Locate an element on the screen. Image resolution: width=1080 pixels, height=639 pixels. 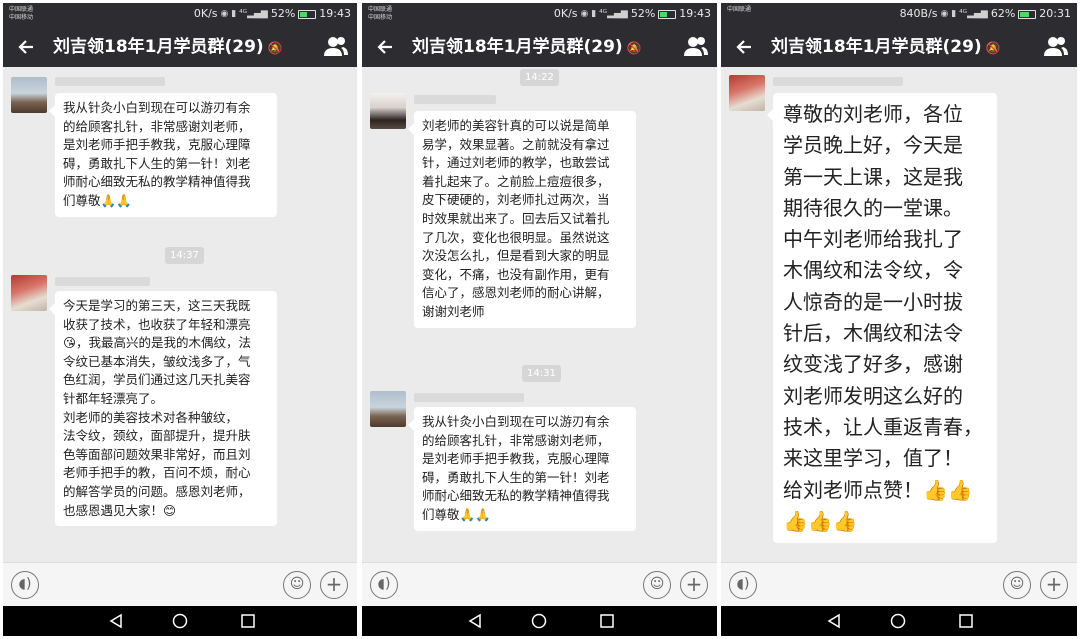
status-bar: 中国联通 840B/s ◉ ▮ ⁴ᴳ▂▄▆ 62% 20:31 is located at coordinates (899, 15).